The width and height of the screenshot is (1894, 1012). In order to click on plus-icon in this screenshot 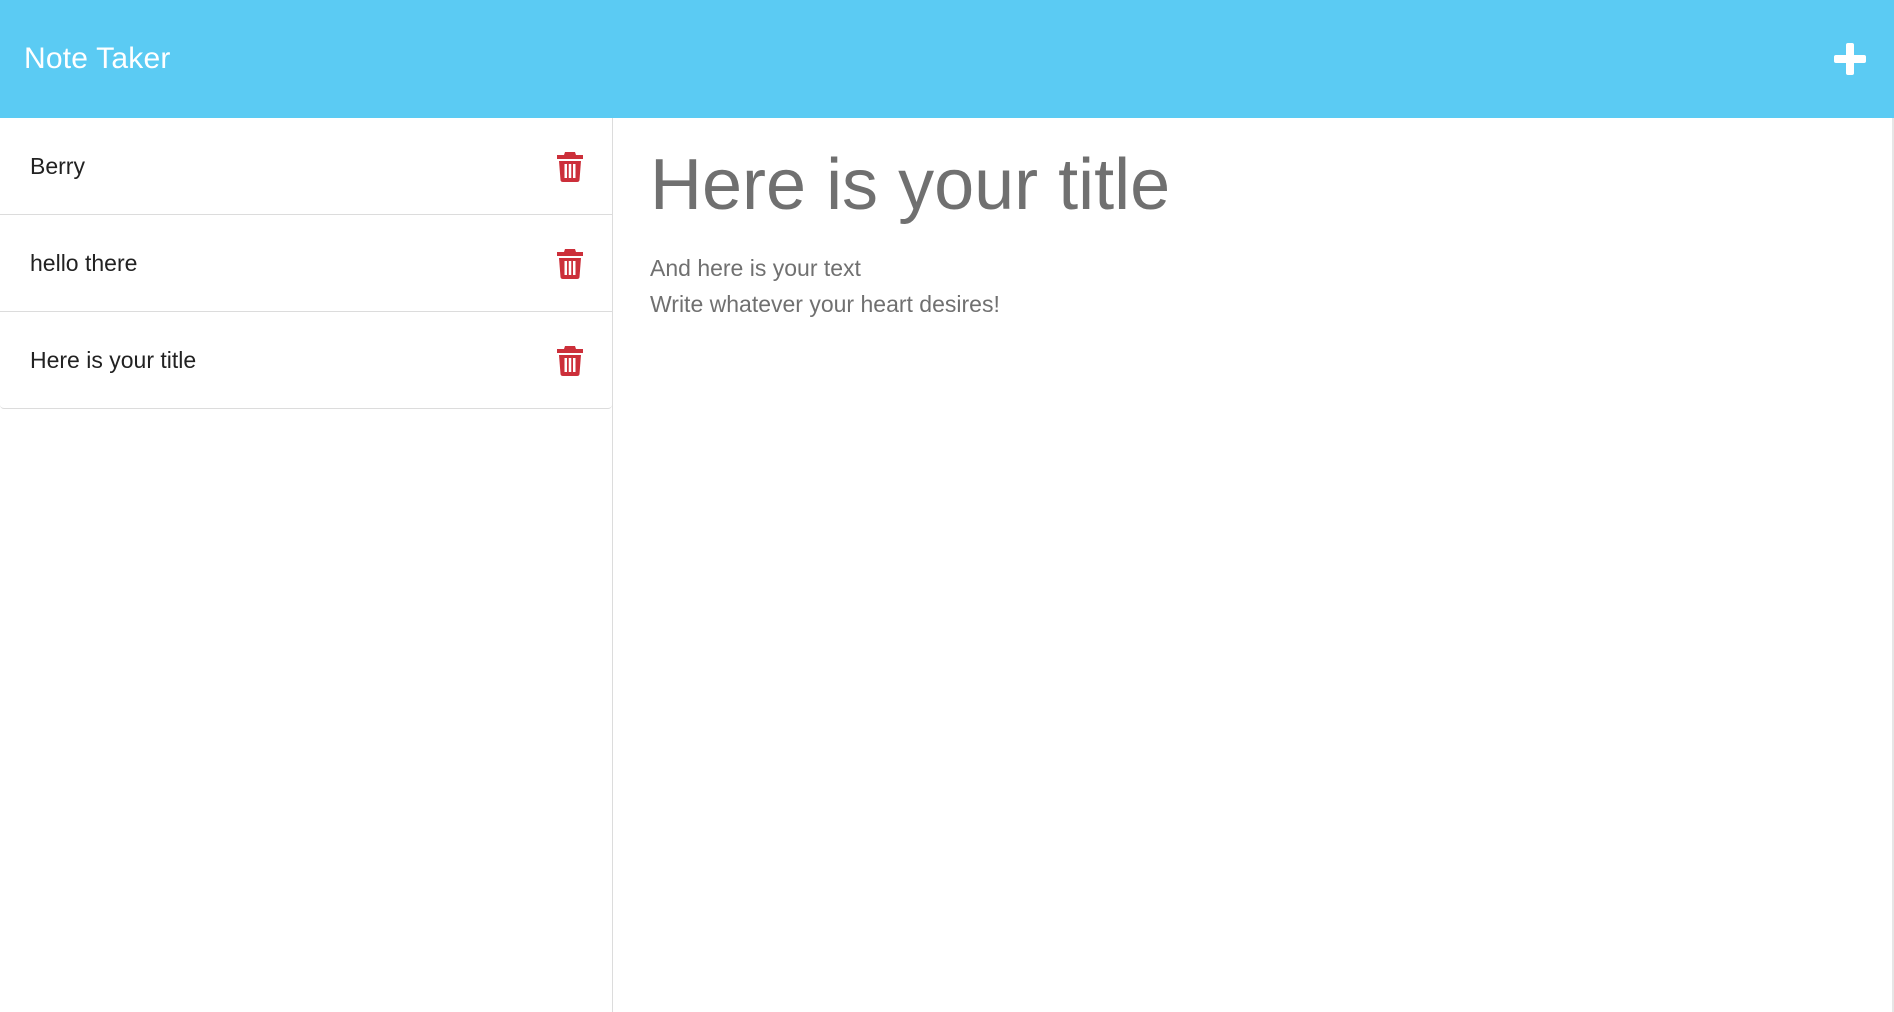, I will do `click(1850, 59)`.